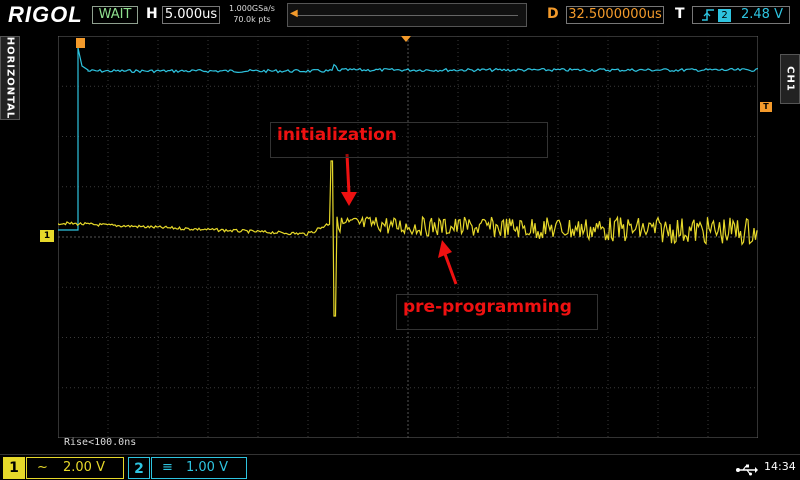 This screenshot has width=800, height=480. I want to click on ch1-settings: ~ 2.00 V, so click(75, 468).